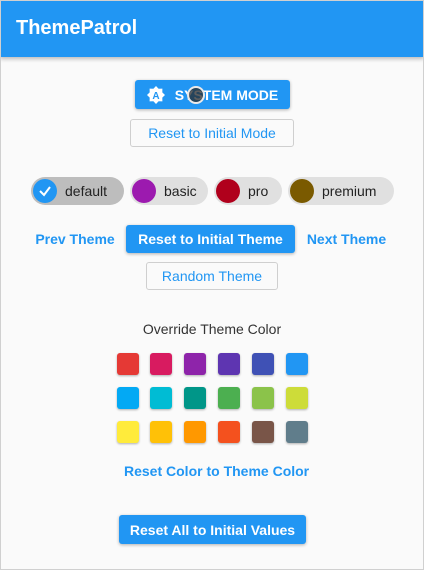  Describe the element at coordinates (263, 364) in the screenshot. I see `color-swatch-indigo` at that location.